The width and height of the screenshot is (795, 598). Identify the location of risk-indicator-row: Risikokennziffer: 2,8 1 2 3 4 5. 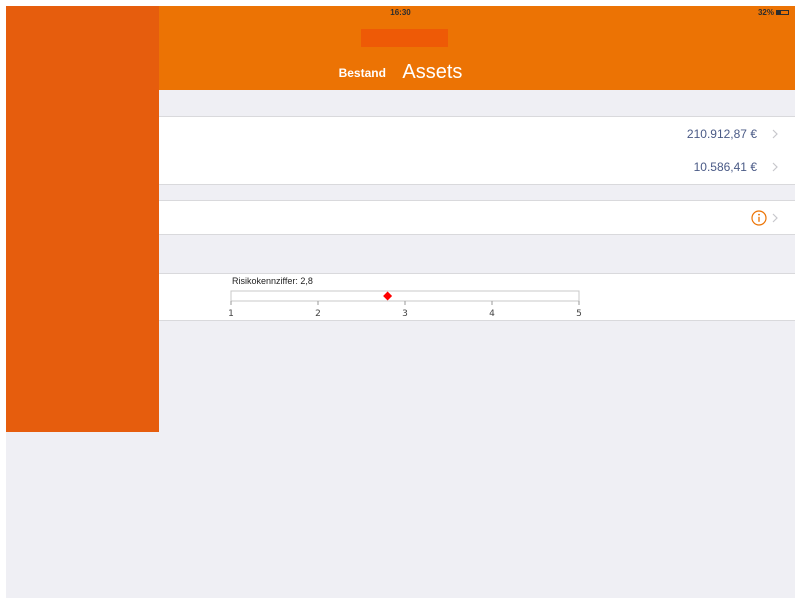
(477, 297).